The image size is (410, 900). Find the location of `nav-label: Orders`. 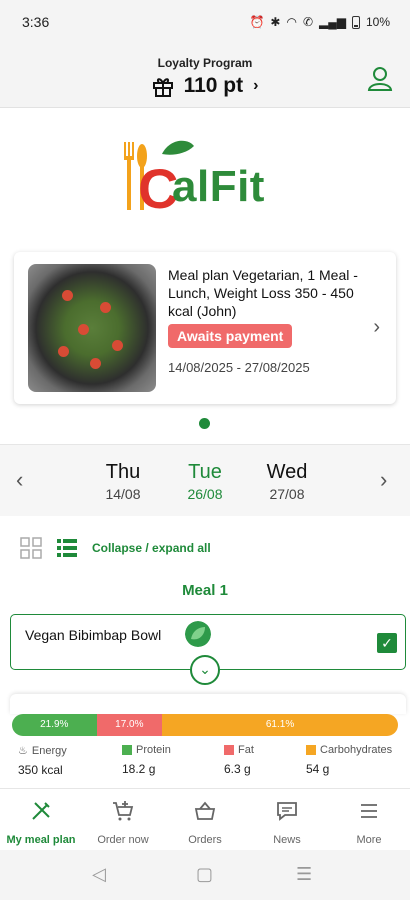

nav-label: Orders is located at coordinates (205, 840).